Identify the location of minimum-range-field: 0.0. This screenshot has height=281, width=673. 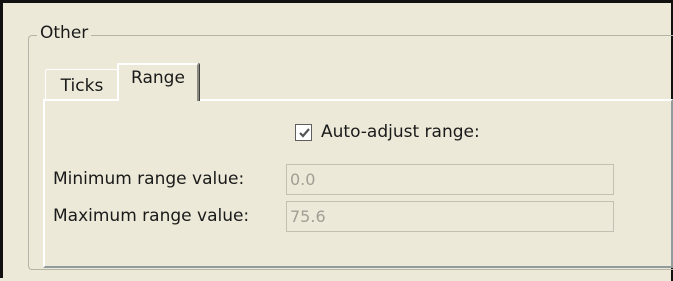
(450, 179).